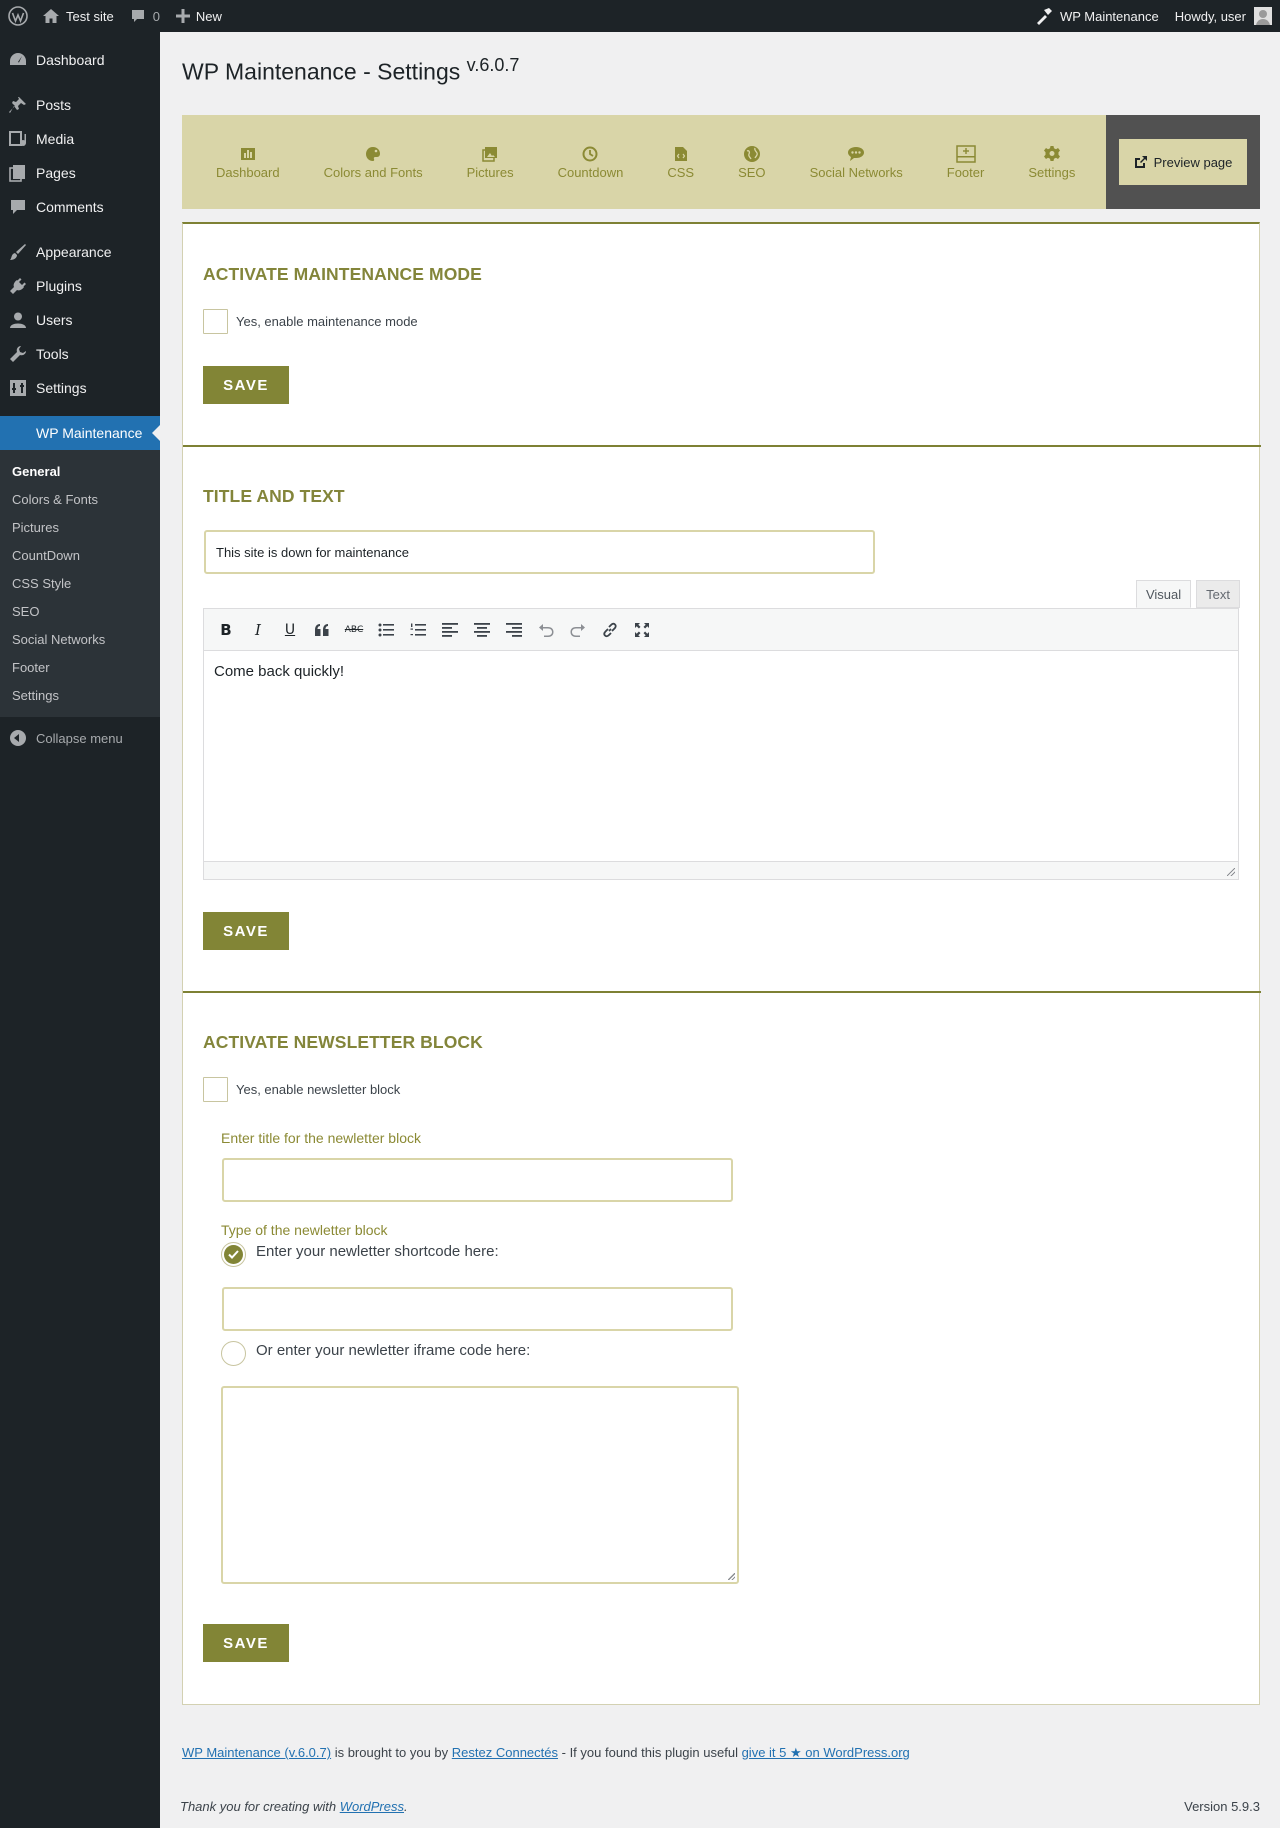 This screenshot has width=1280, height=1828. Describe the element at coordinates (642, 630) in the screenshot. I see `fullscreen-icon` at that location.